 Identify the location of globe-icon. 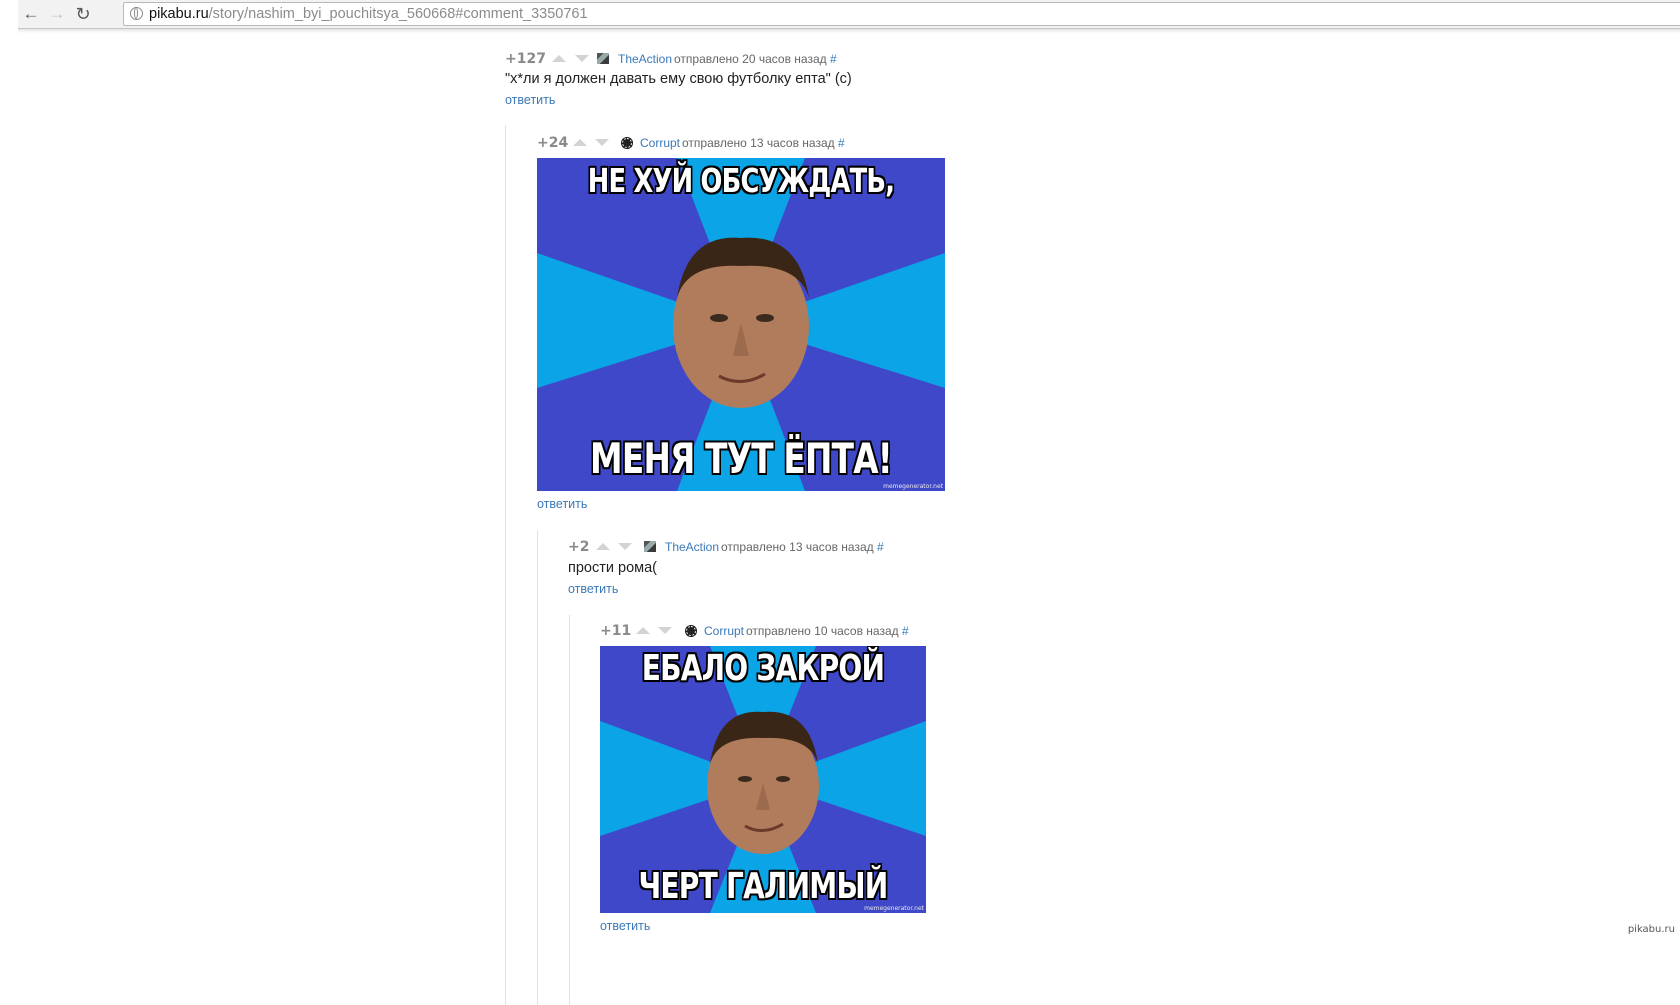
(136, 13).